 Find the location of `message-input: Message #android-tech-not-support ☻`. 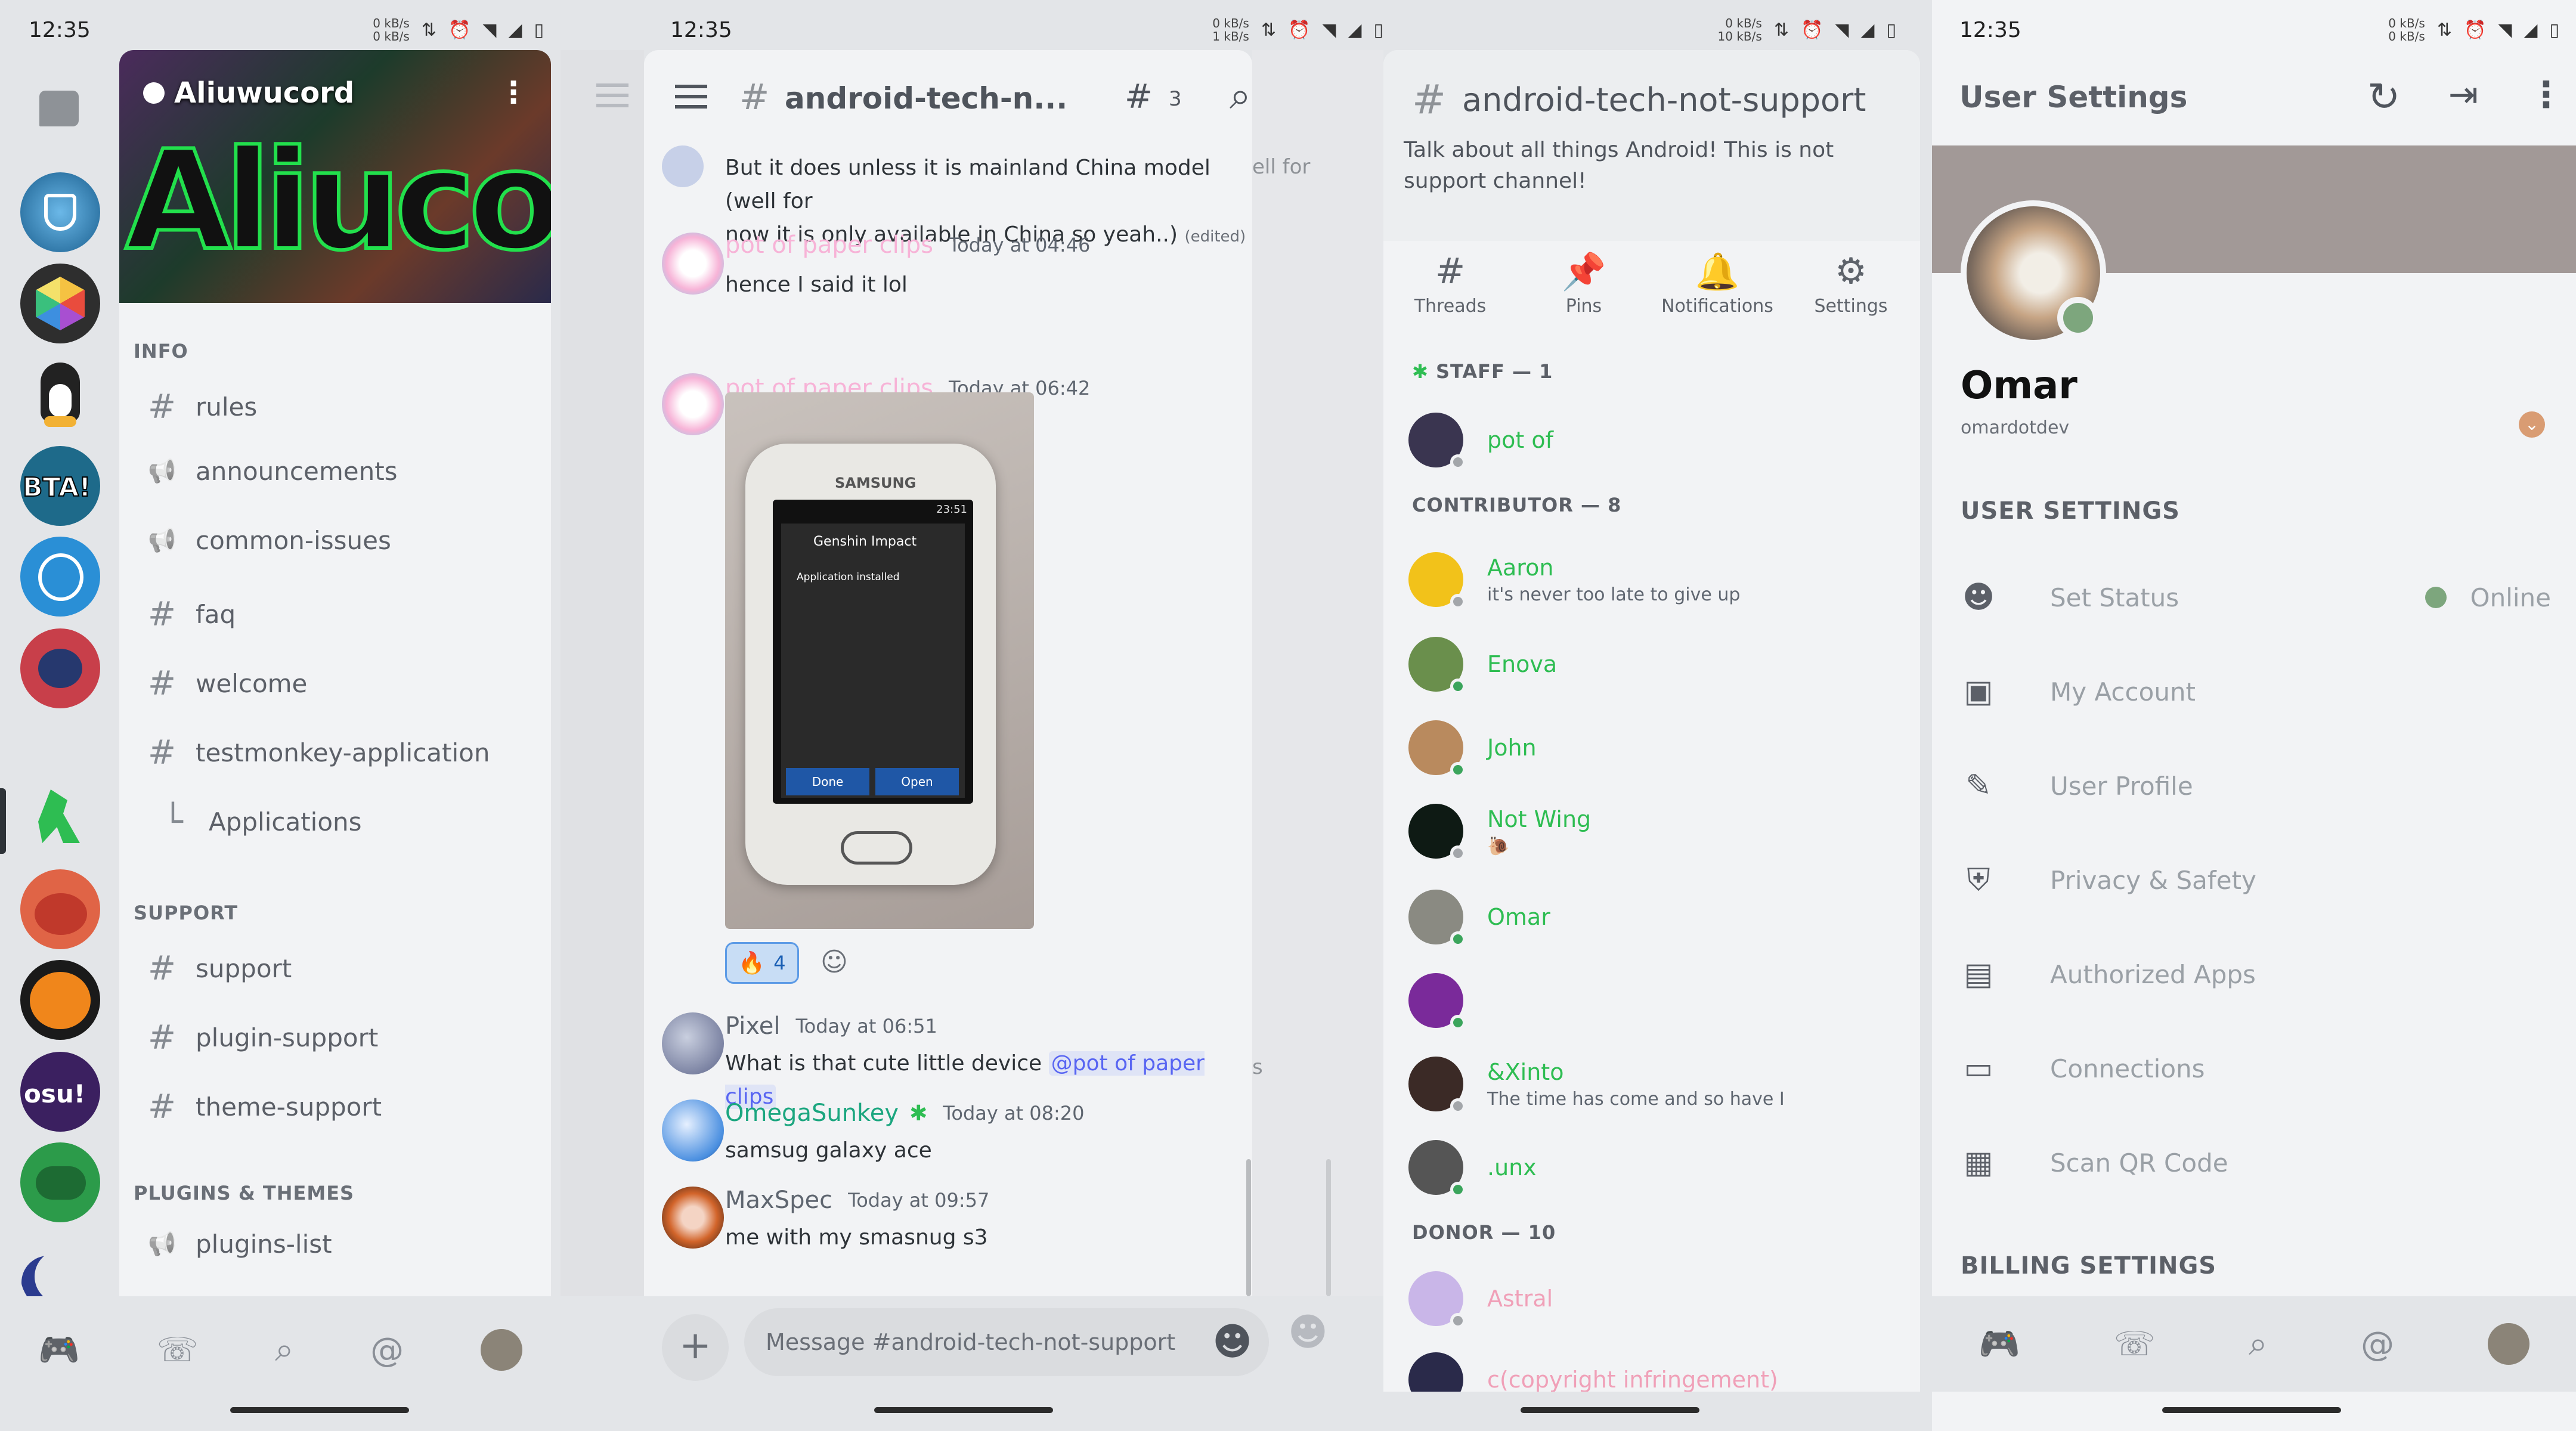

message-input: Message #android-tech-not-support ☻ is located at coordinates (1007, 1342).